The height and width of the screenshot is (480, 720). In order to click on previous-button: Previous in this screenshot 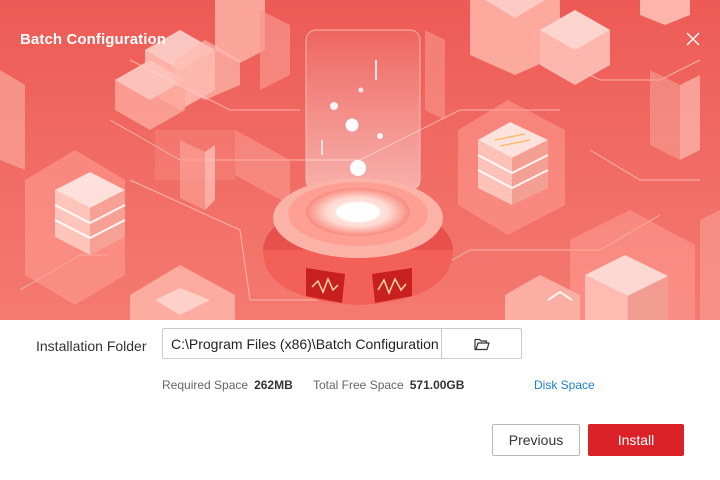, I will do `click(536, 440)`.